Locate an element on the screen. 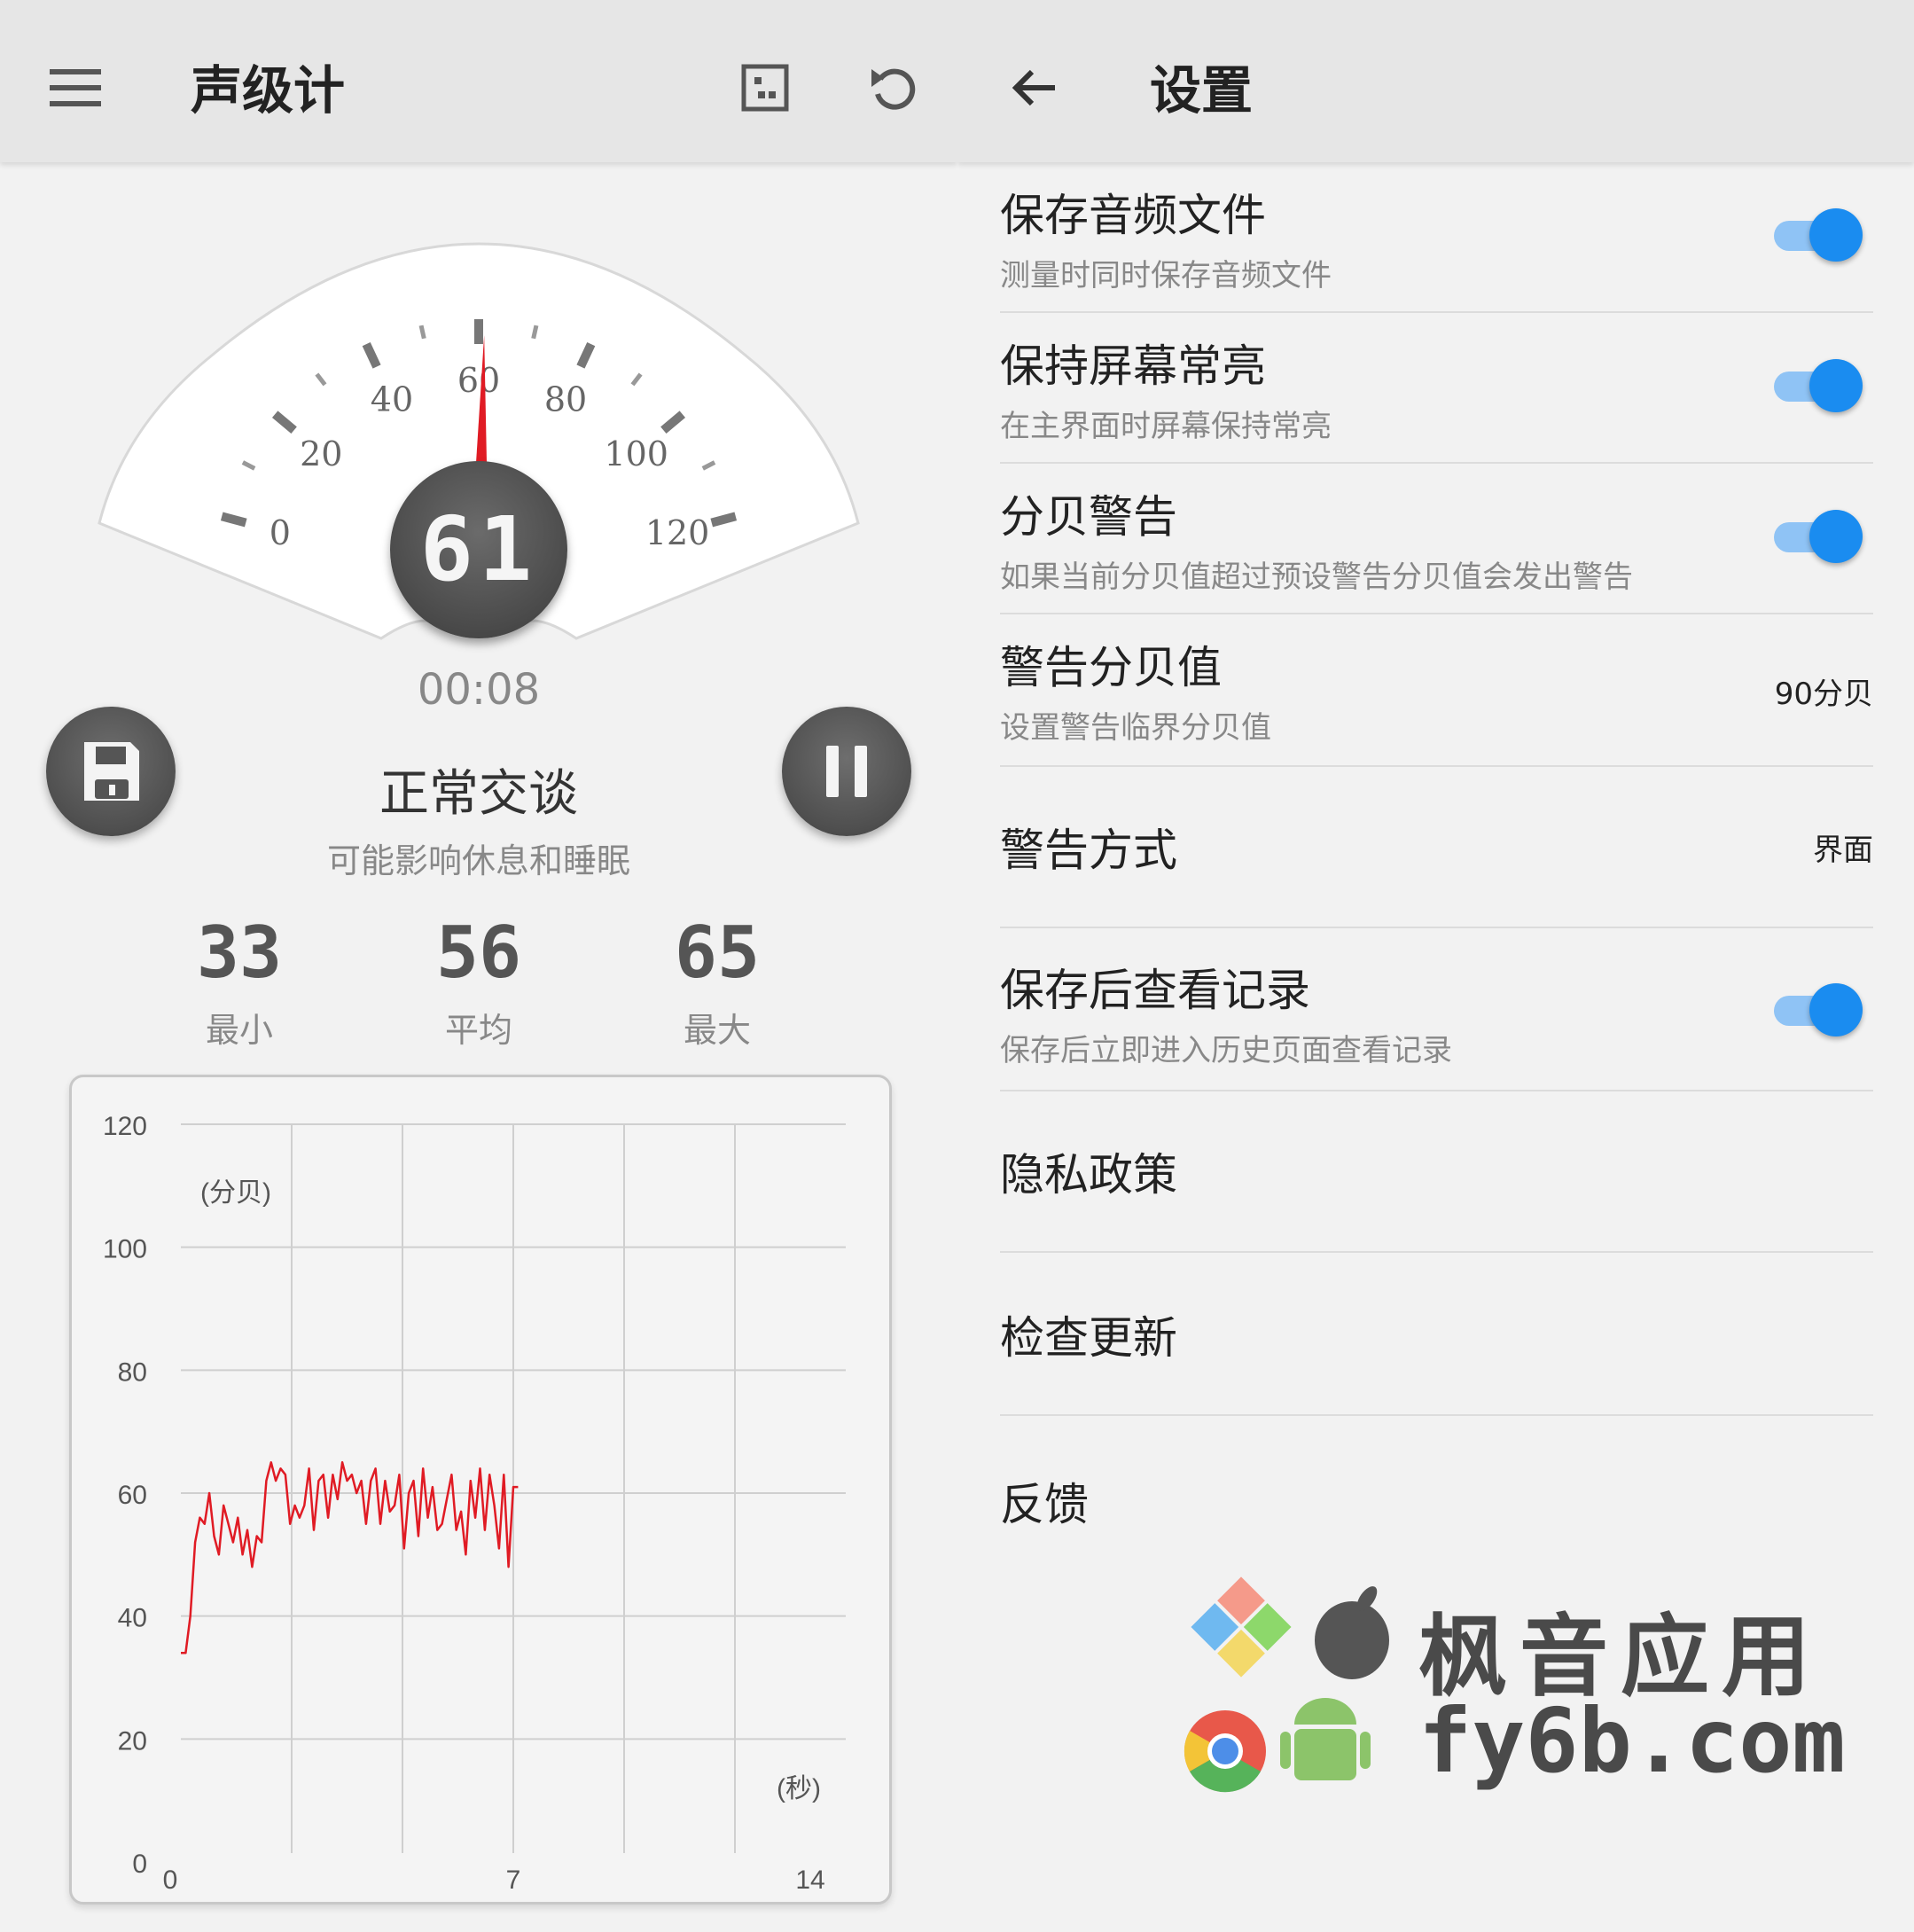 Image resolution: width=1914 pixels, height=1932 pixels. gauge-value: 61 is located at coordinates (478, 549).